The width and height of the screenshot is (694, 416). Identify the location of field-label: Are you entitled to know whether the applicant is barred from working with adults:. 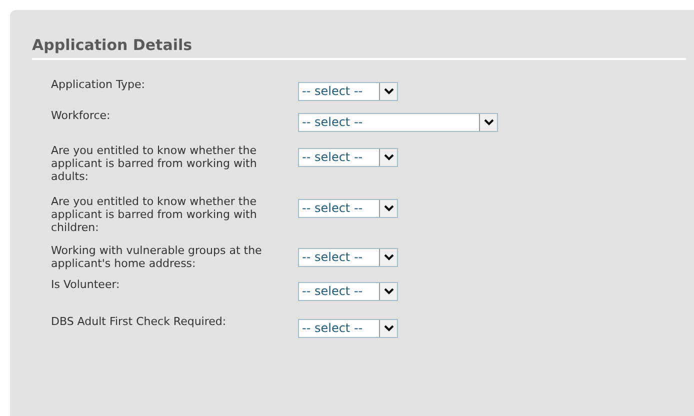
(154, 163).